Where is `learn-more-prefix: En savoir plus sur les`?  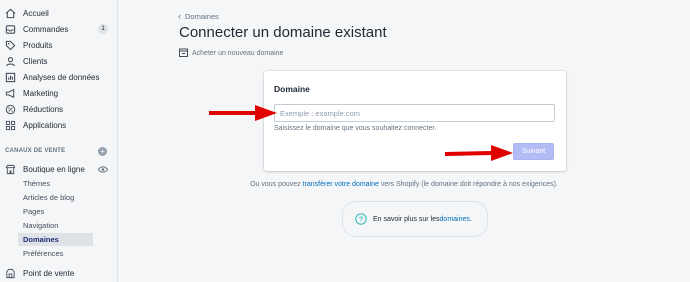 learn-more-prefix: En savoir plus sur les is located at coordinates (406, 219).